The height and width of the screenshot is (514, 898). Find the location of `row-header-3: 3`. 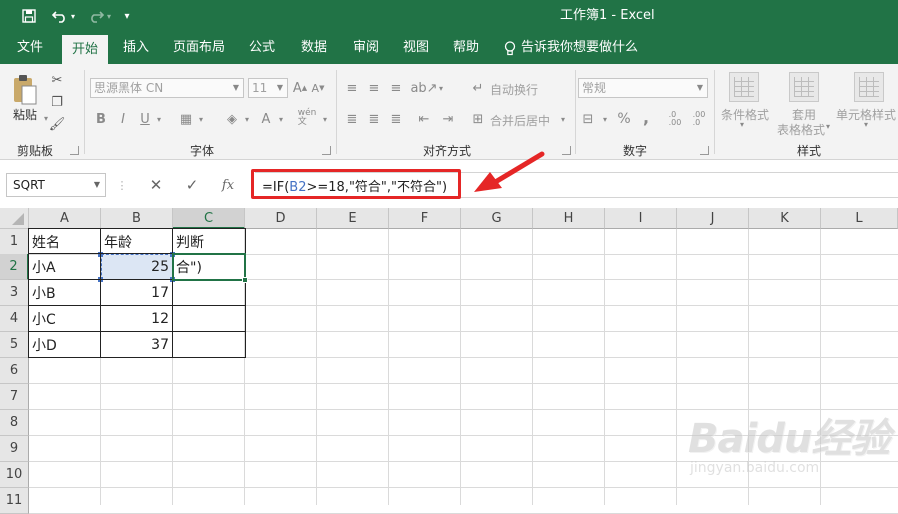

row-header-3: 3 is located at coordinates (14, 293).